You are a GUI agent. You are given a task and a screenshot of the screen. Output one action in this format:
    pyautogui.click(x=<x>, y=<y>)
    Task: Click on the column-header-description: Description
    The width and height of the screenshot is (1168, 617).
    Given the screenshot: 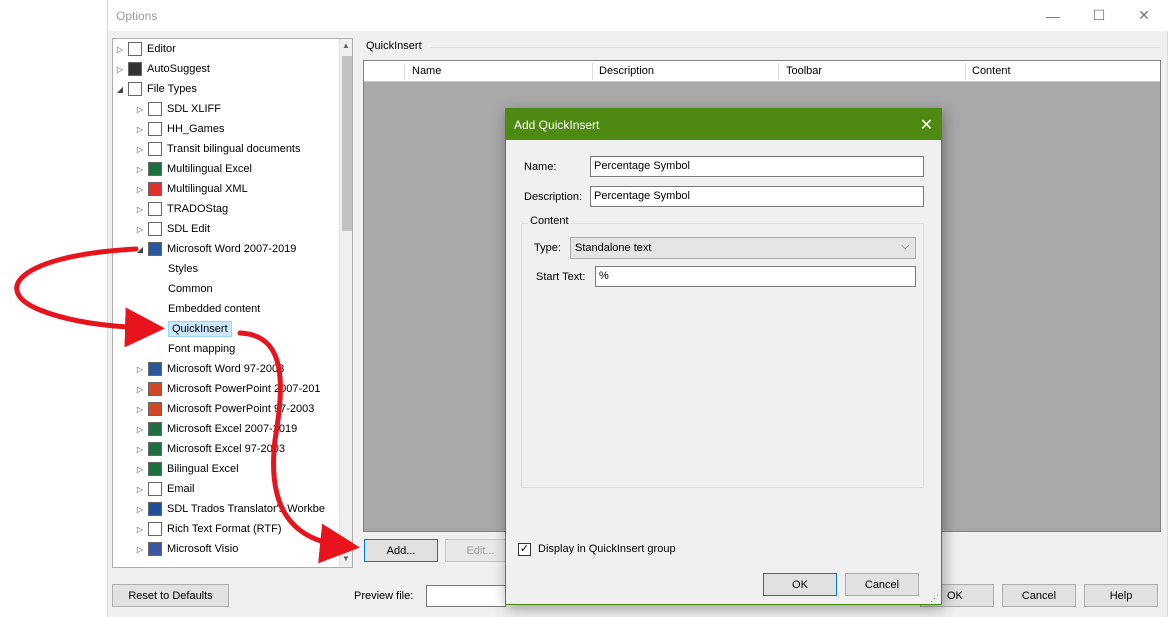 What is the action you would take?
    pyautogui.click(x=626, y=71)
    